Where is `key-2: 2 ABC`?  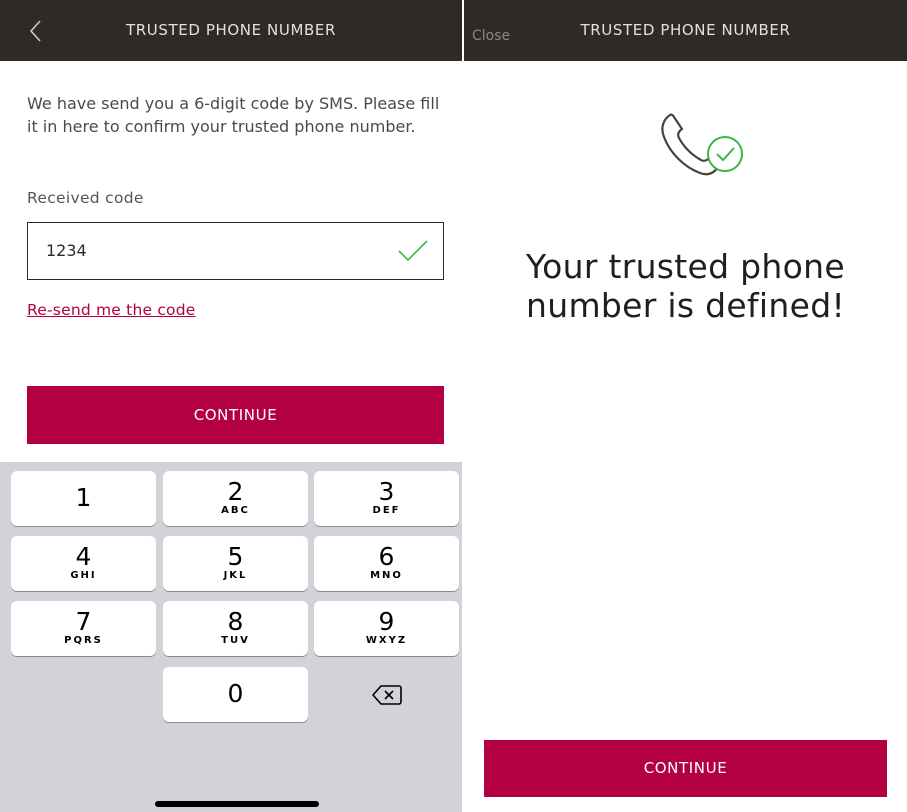
key-2: 2 ABC is located at coordinates (235, 498).